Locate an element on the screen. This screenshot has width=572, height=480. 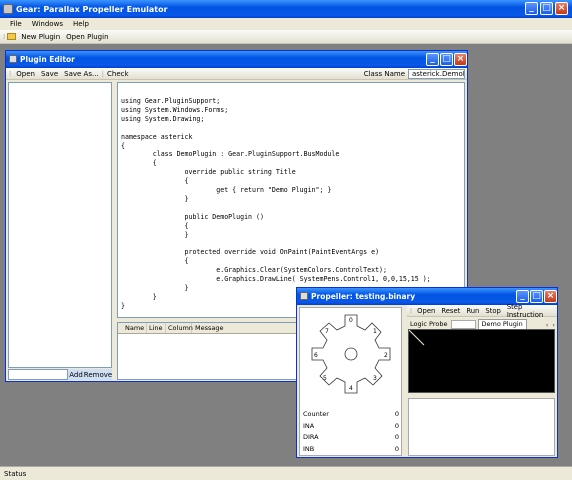
propeller-icon is located at coordinates (304, 296).